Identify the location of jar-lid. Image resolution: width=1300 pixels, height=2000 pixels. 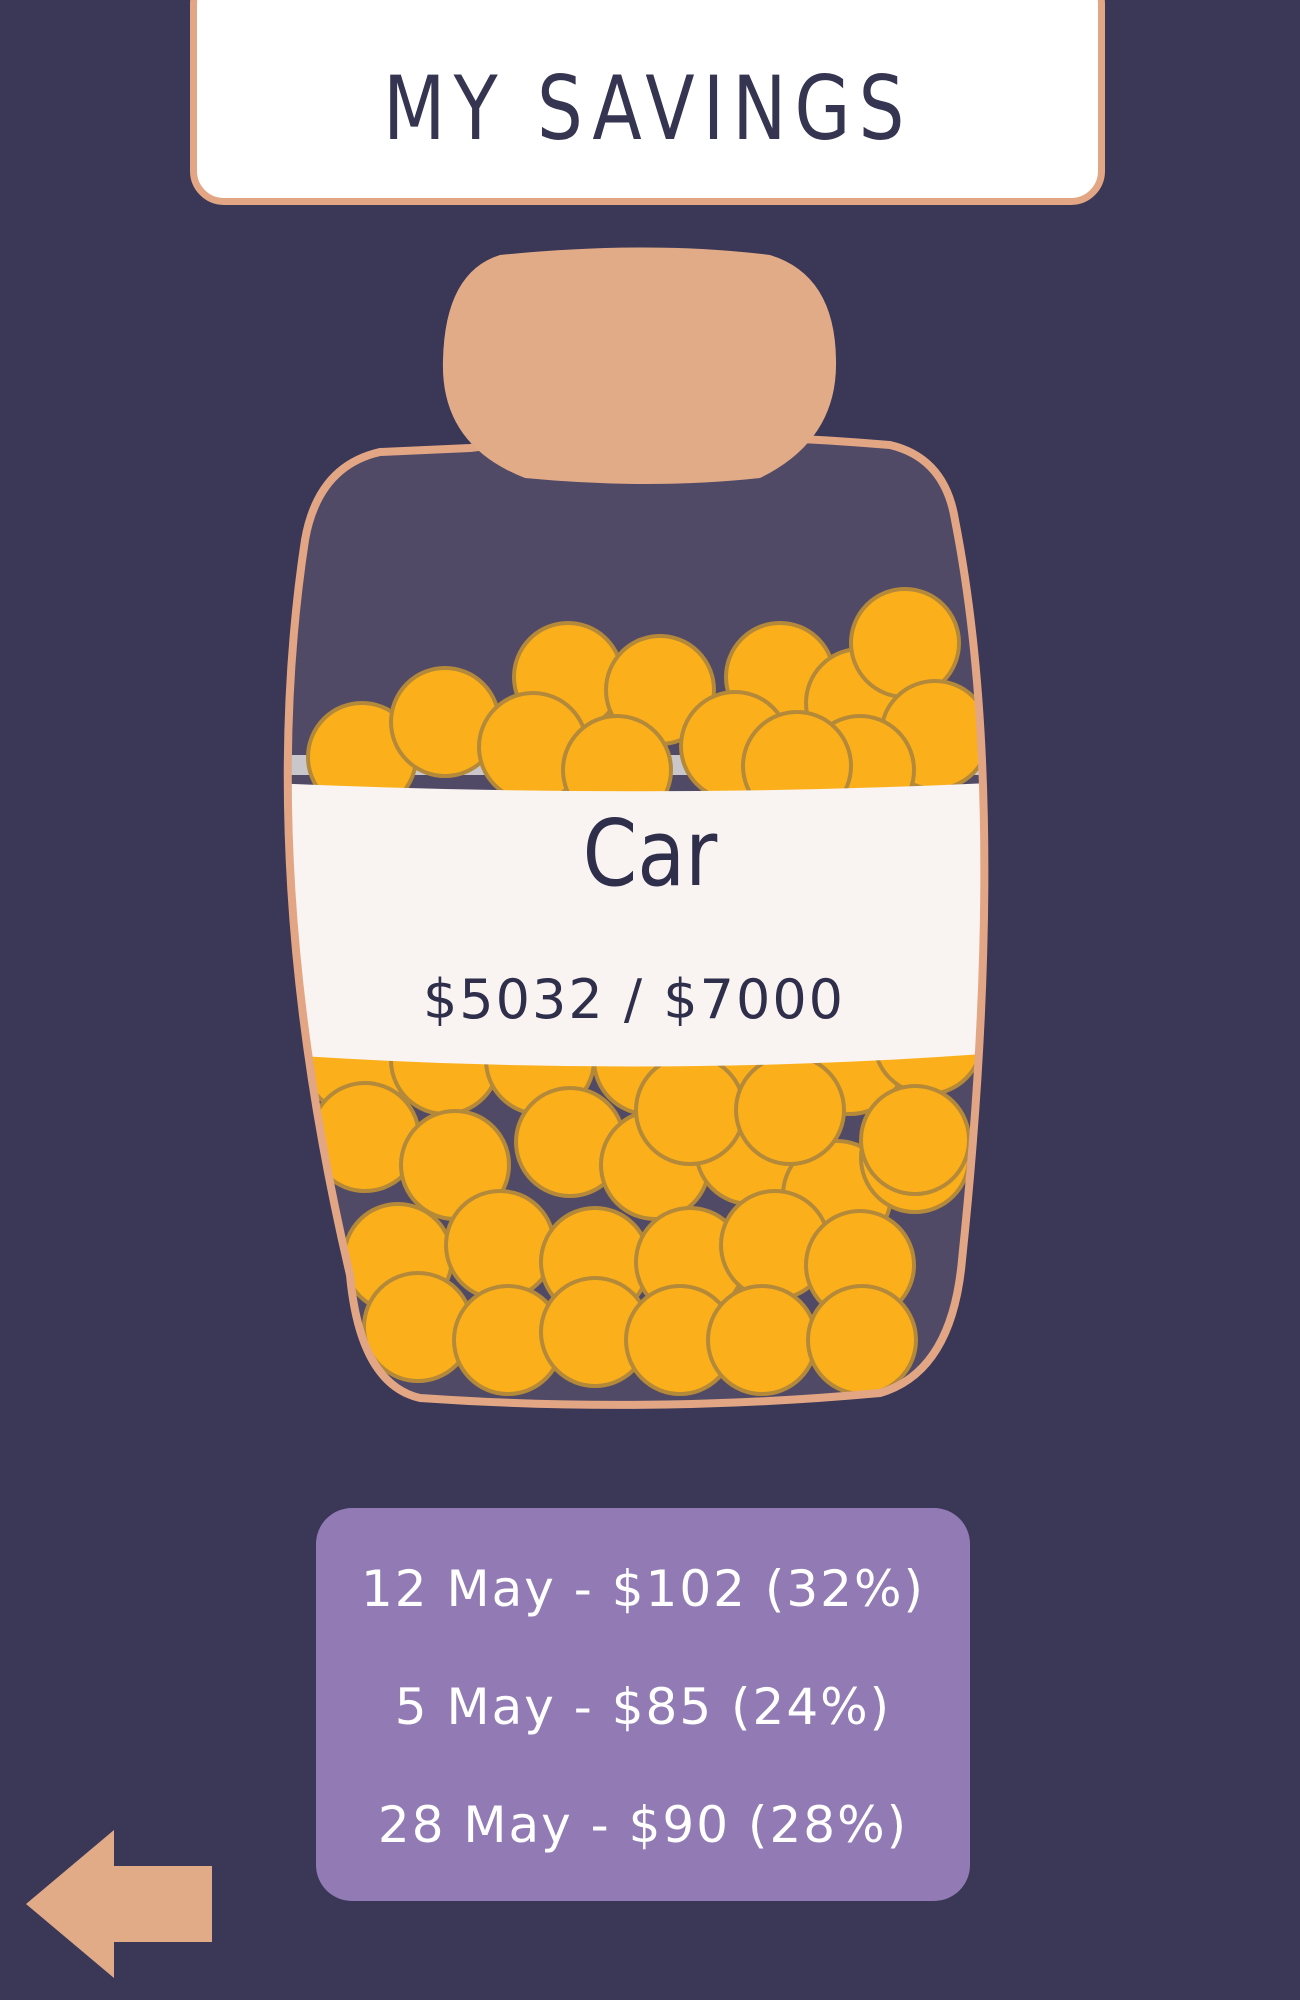
(639, 365).